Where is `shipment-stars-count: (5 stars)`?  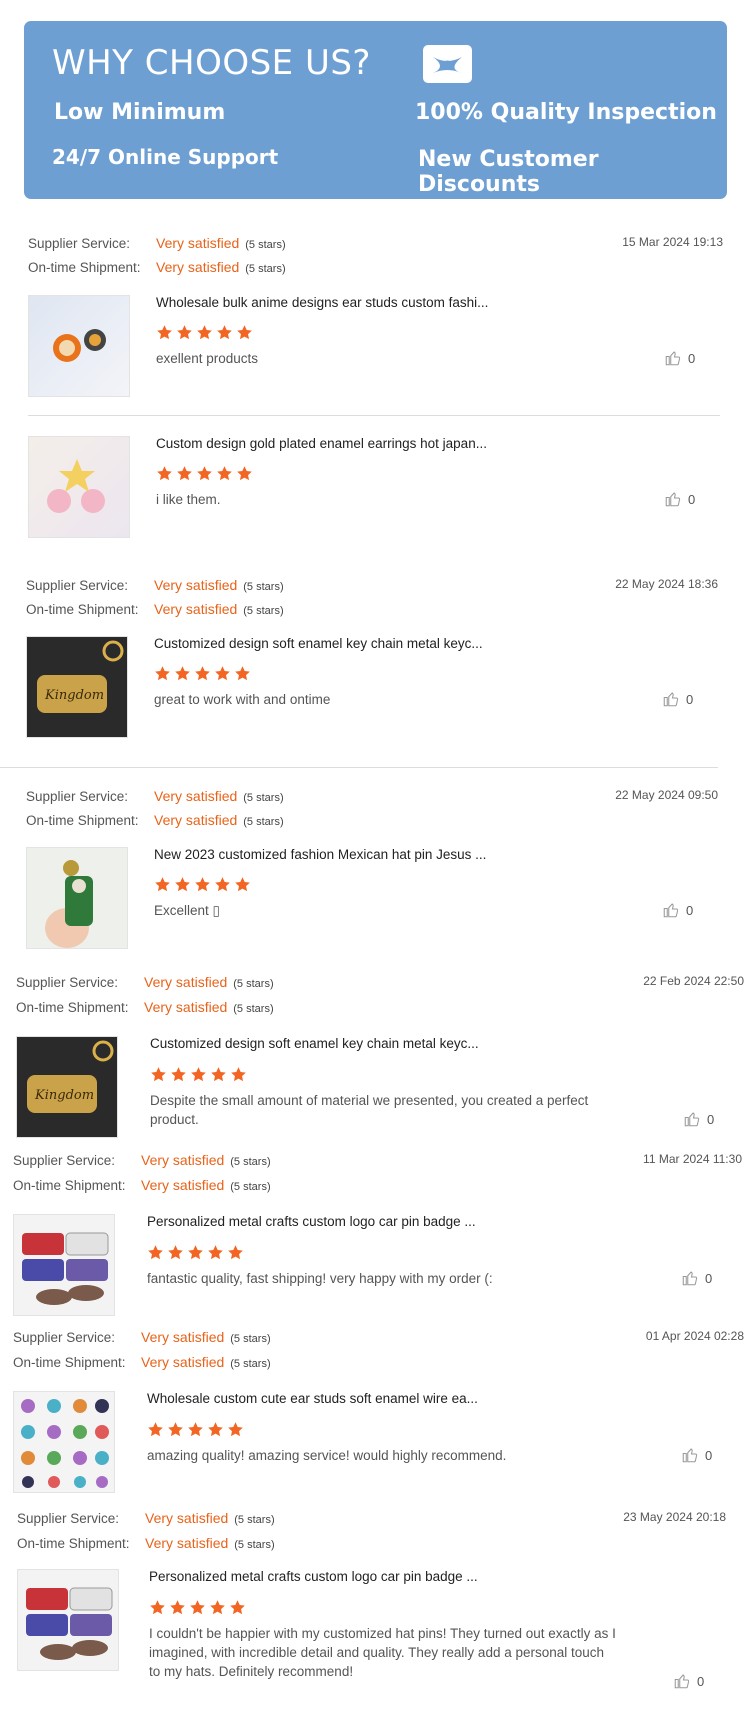
shipment-stars-count: (5 stars) is located at coordinates (253, 1009).